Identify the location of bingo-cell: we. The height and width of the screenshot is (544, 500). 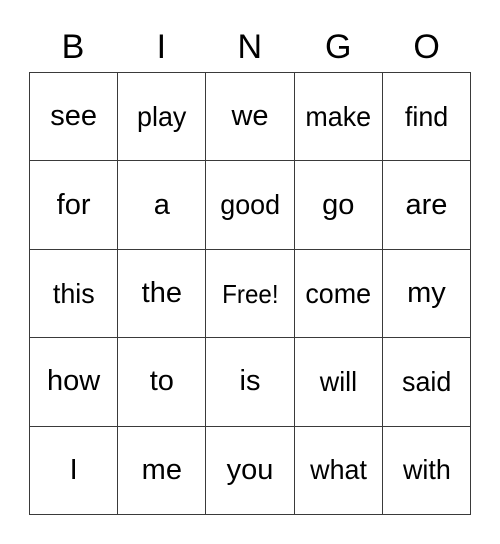
(250, 117).